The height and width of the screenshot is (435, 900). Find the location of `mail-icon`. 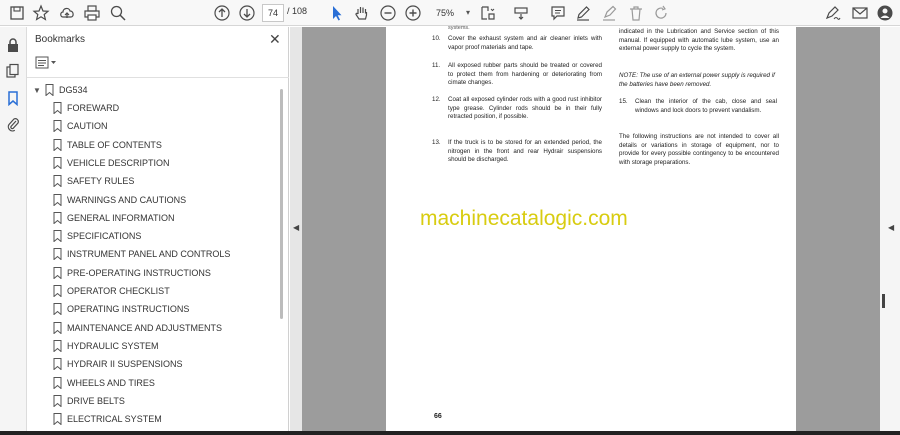

mail-icon is located at coordinates (860, 13).